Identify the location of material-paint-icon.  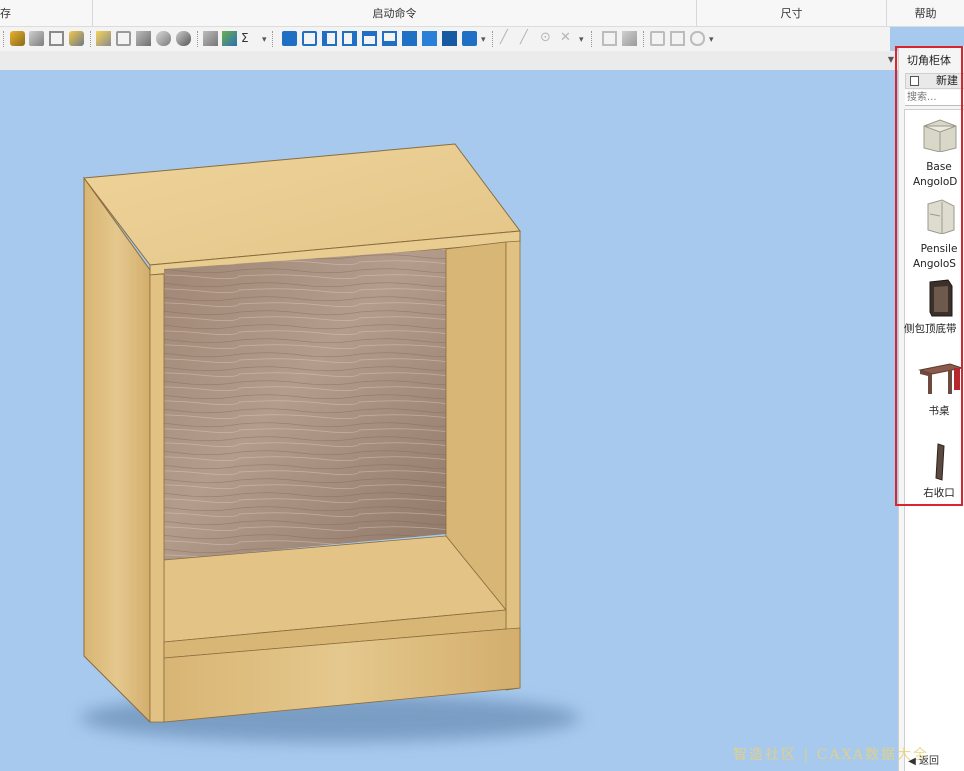
(17, 38).